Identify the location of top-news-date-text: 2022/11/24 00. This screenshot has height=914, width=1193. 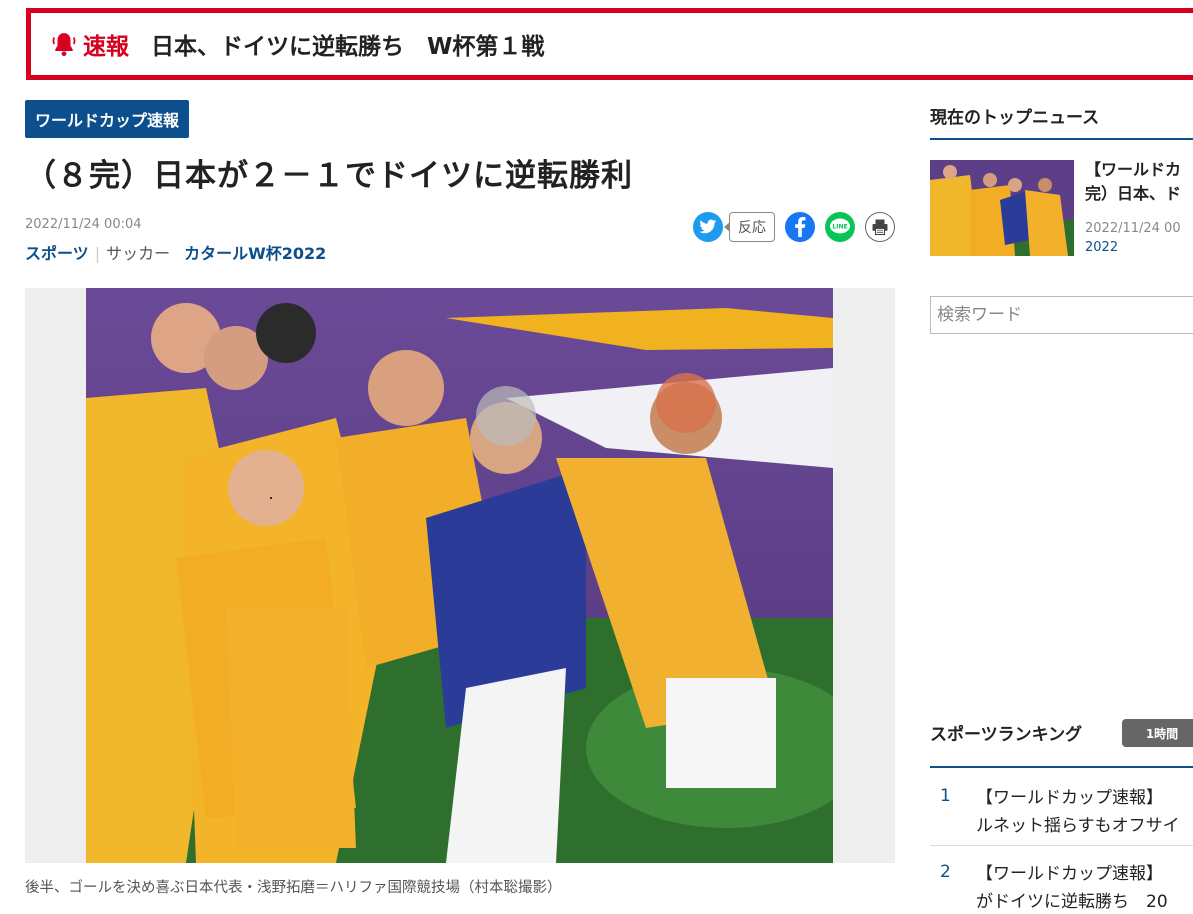
(1133, 228).